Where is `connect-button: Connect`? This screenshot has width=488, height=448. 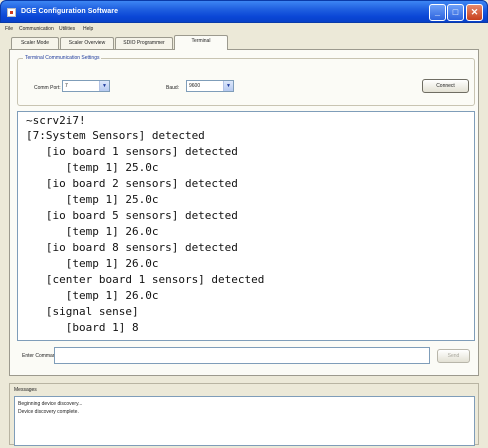 connect-button: Connect is located at coordinates (445, 86).